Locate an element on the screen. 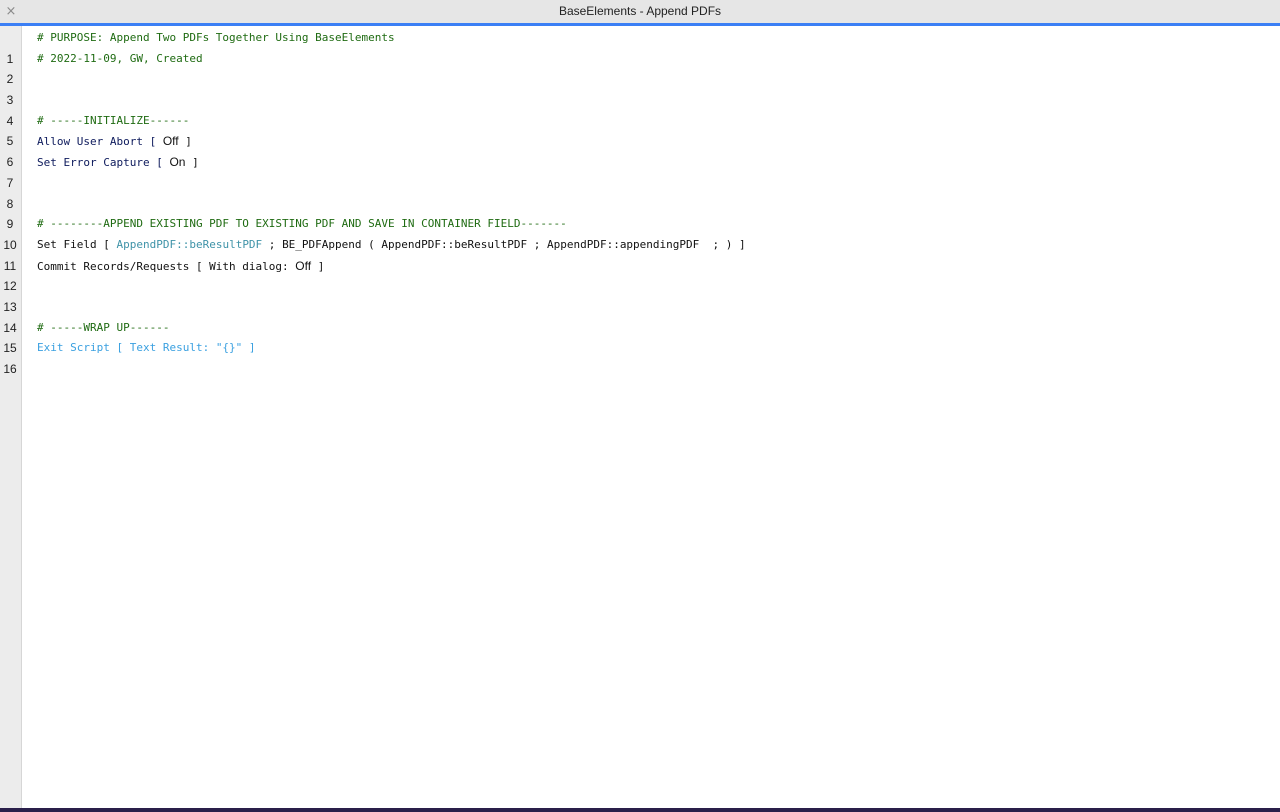 The height and width of the screenshot is (812, 1280). window-title: BaseElements - Append PDFs is located at coordinates (640, 11).